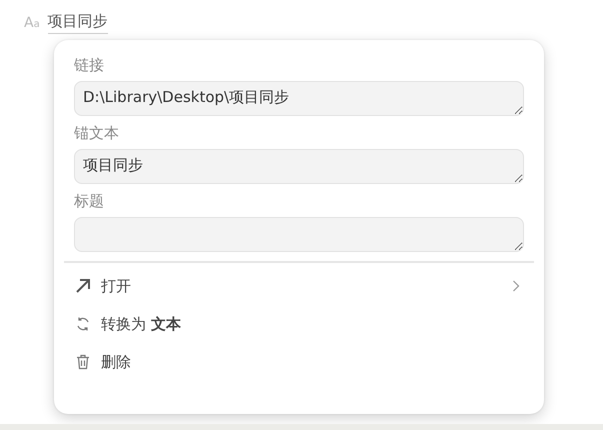 This screenshot has width=603, height=430. Describe the element at coordinates (97, 133) in the screenshot. I see `field-label: 锚文本` at that location.